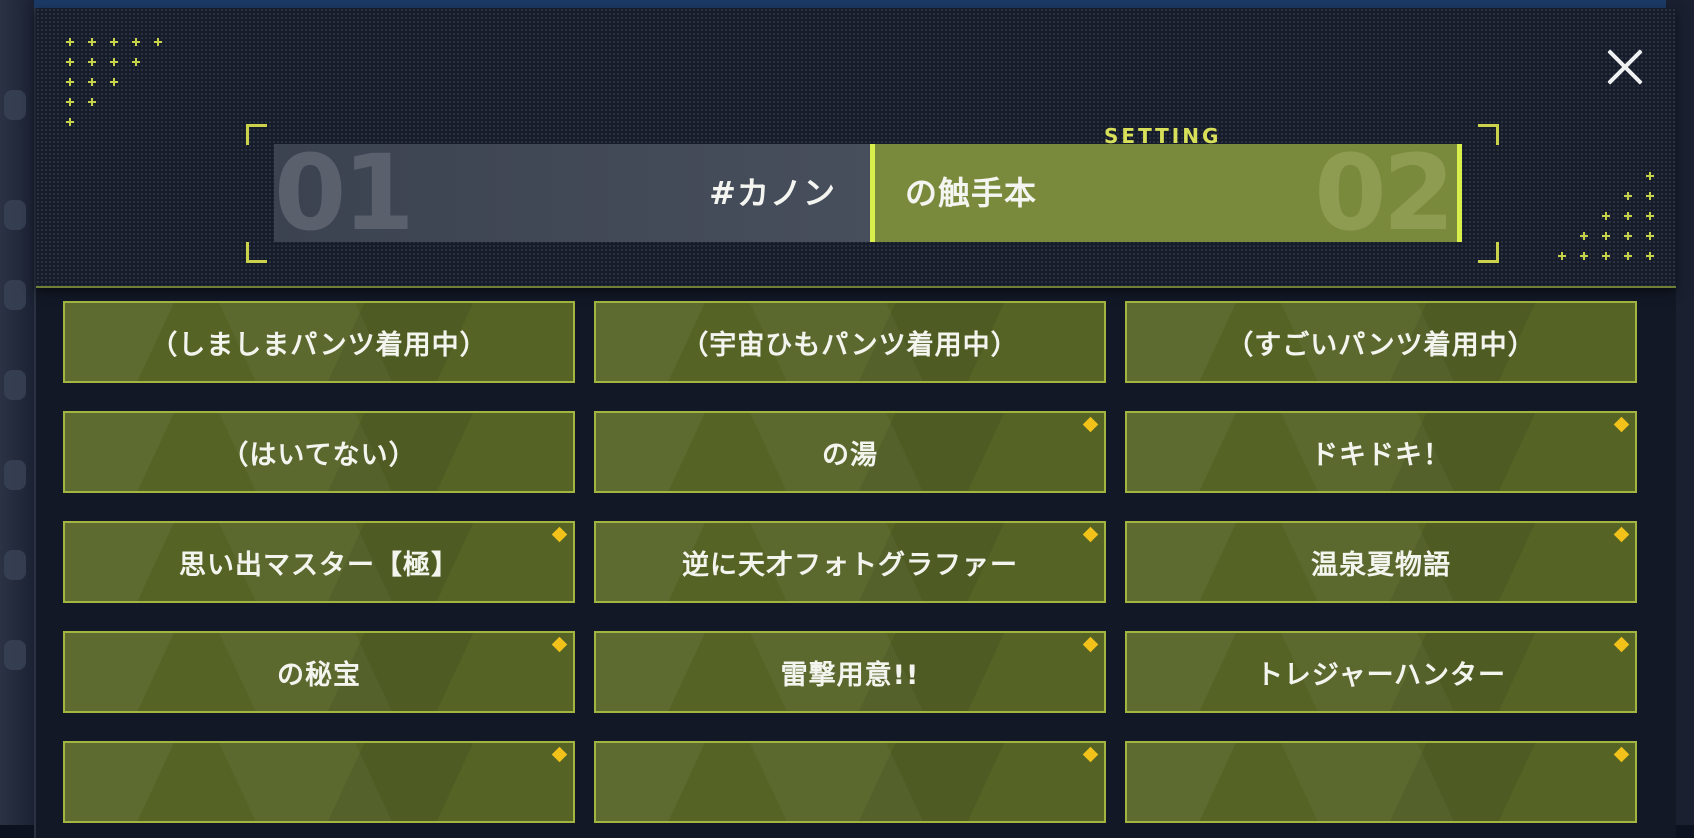 Image resolution: width=1694 pixels, height=838 pixels. Describe the element at coordinates (1381, 675) in the screenshot. I see `title-option-label: トレジャーハンター` at that location.